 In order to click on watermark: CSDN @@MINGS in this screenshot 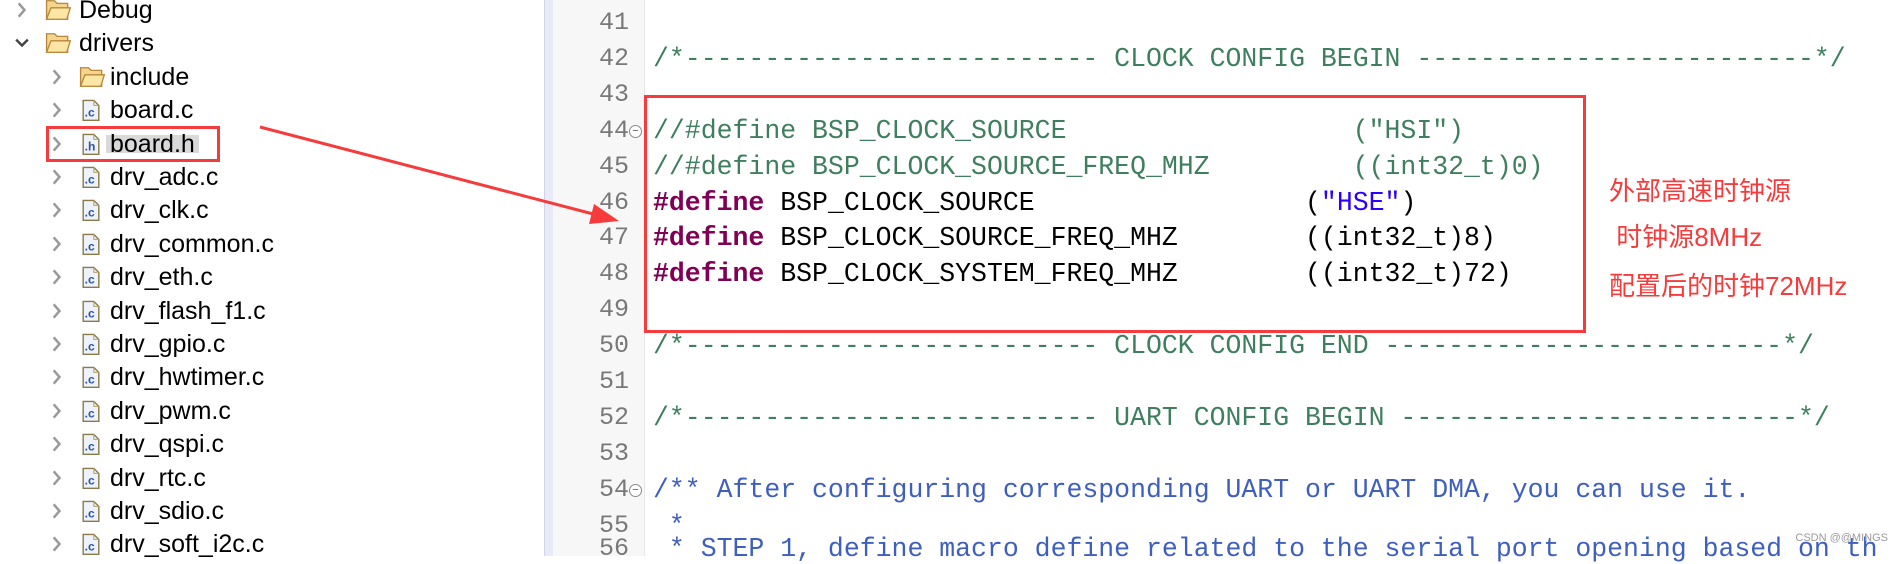, I will do `click(1841, 538)`.